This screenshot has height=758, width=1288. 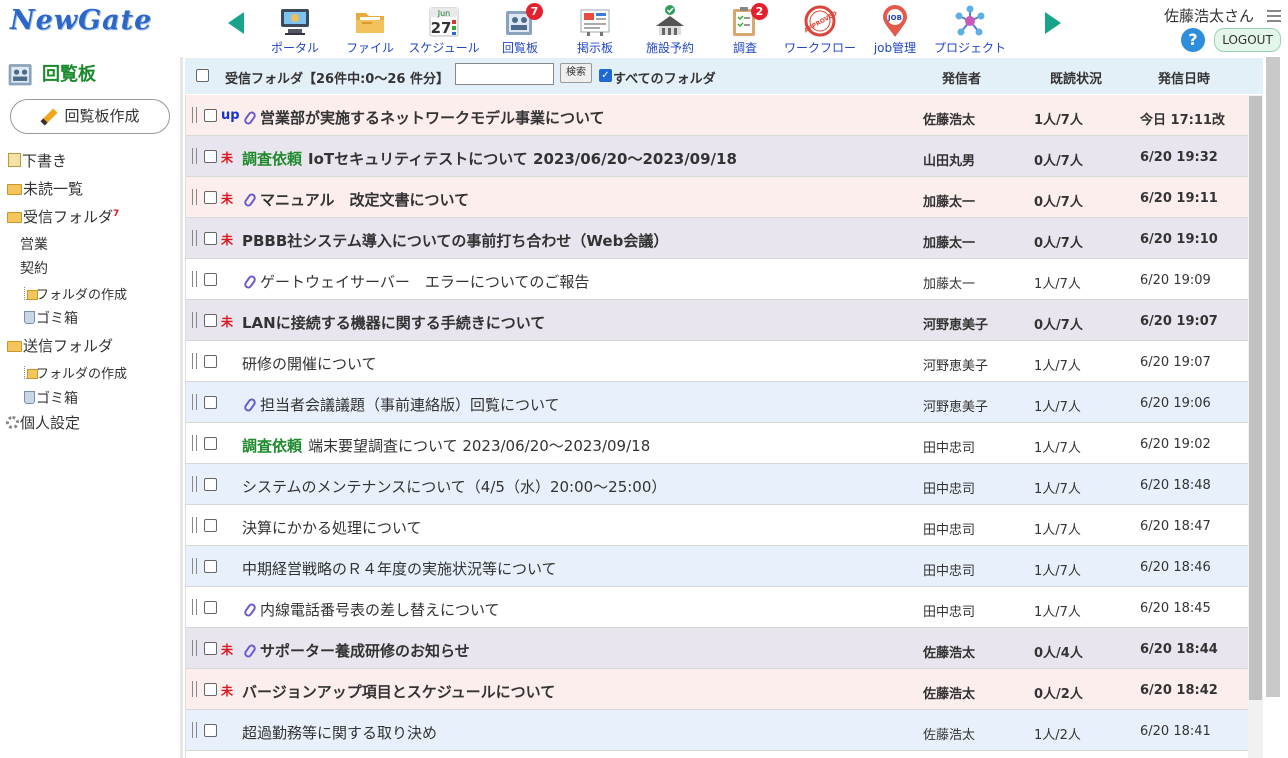 What do you see at coordinates (370, 30) in the screenshot?
I see `nav-file: ファイル` at bounding box center [370, 30].